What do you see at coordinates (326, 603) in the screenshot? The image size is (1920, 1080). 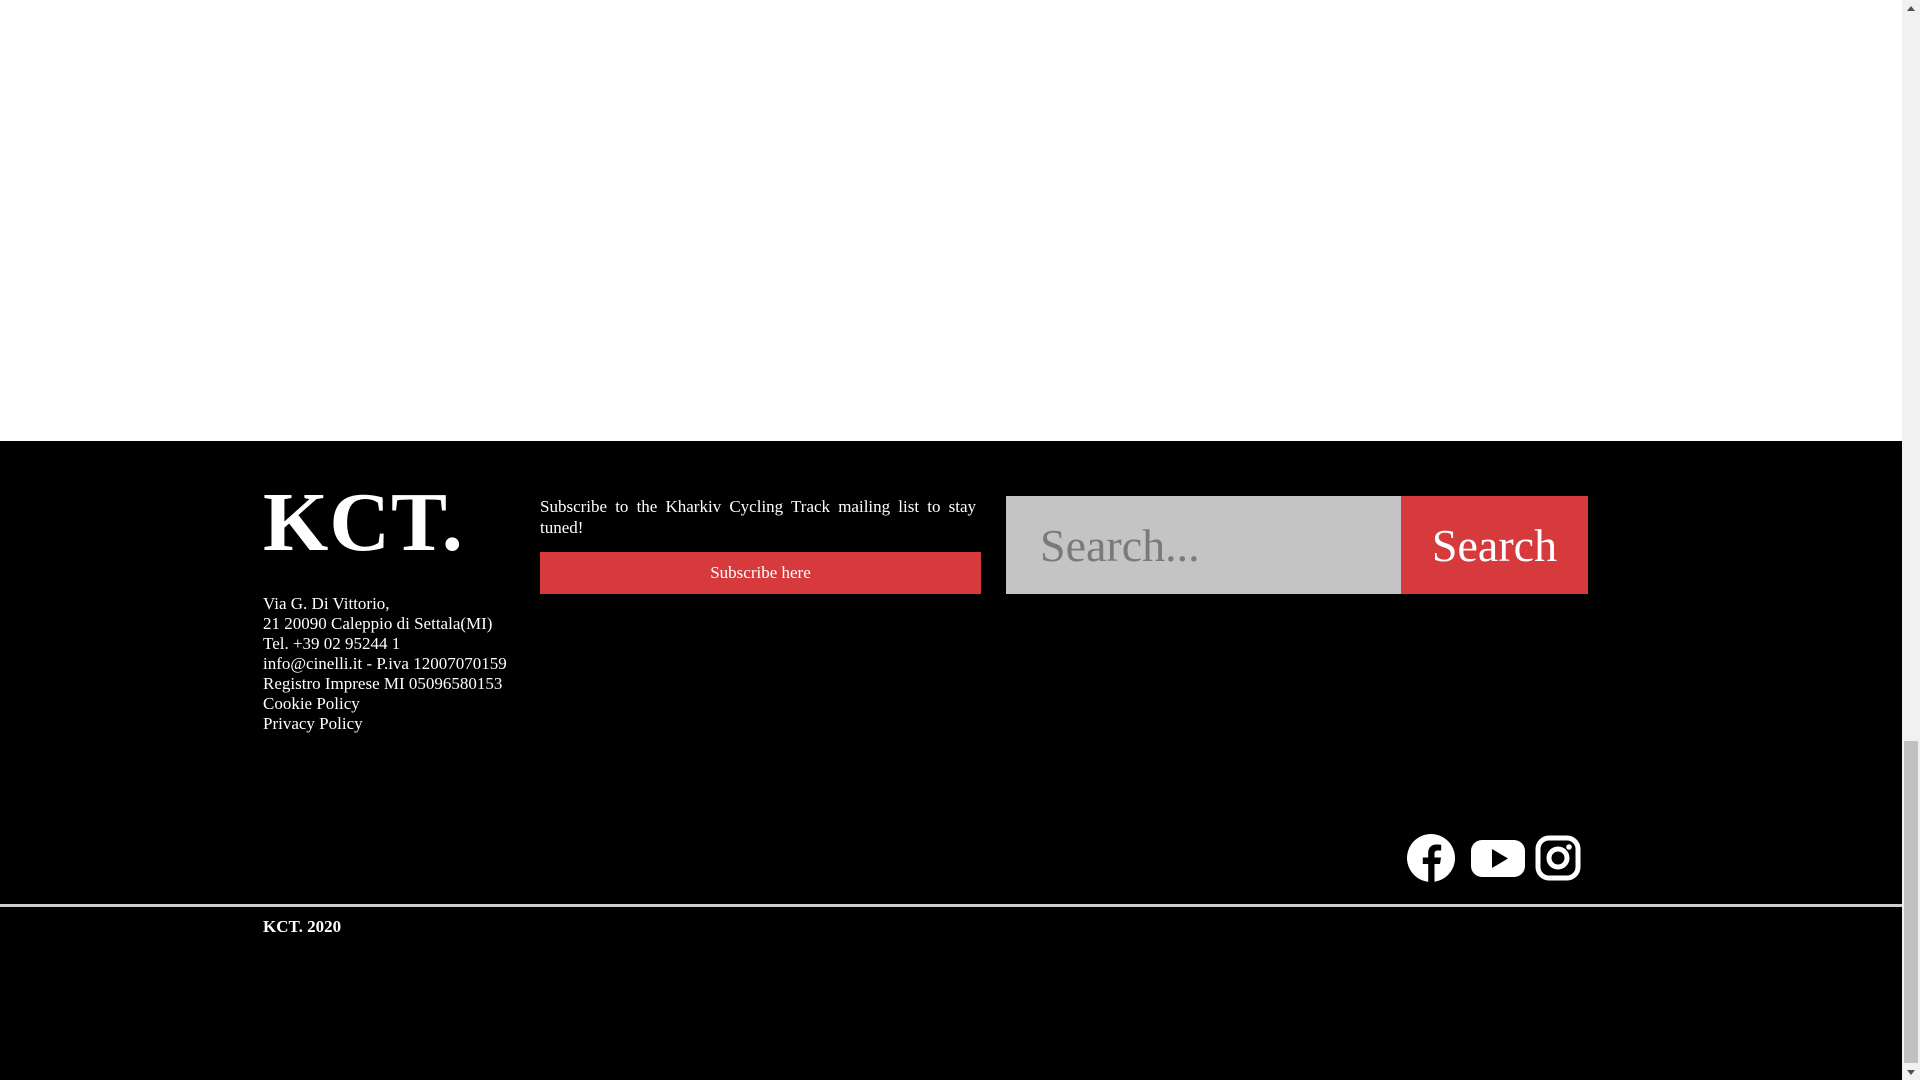 I see `address-line-street: Via G. Di Vittorio,` at bounding box center [326, 603].